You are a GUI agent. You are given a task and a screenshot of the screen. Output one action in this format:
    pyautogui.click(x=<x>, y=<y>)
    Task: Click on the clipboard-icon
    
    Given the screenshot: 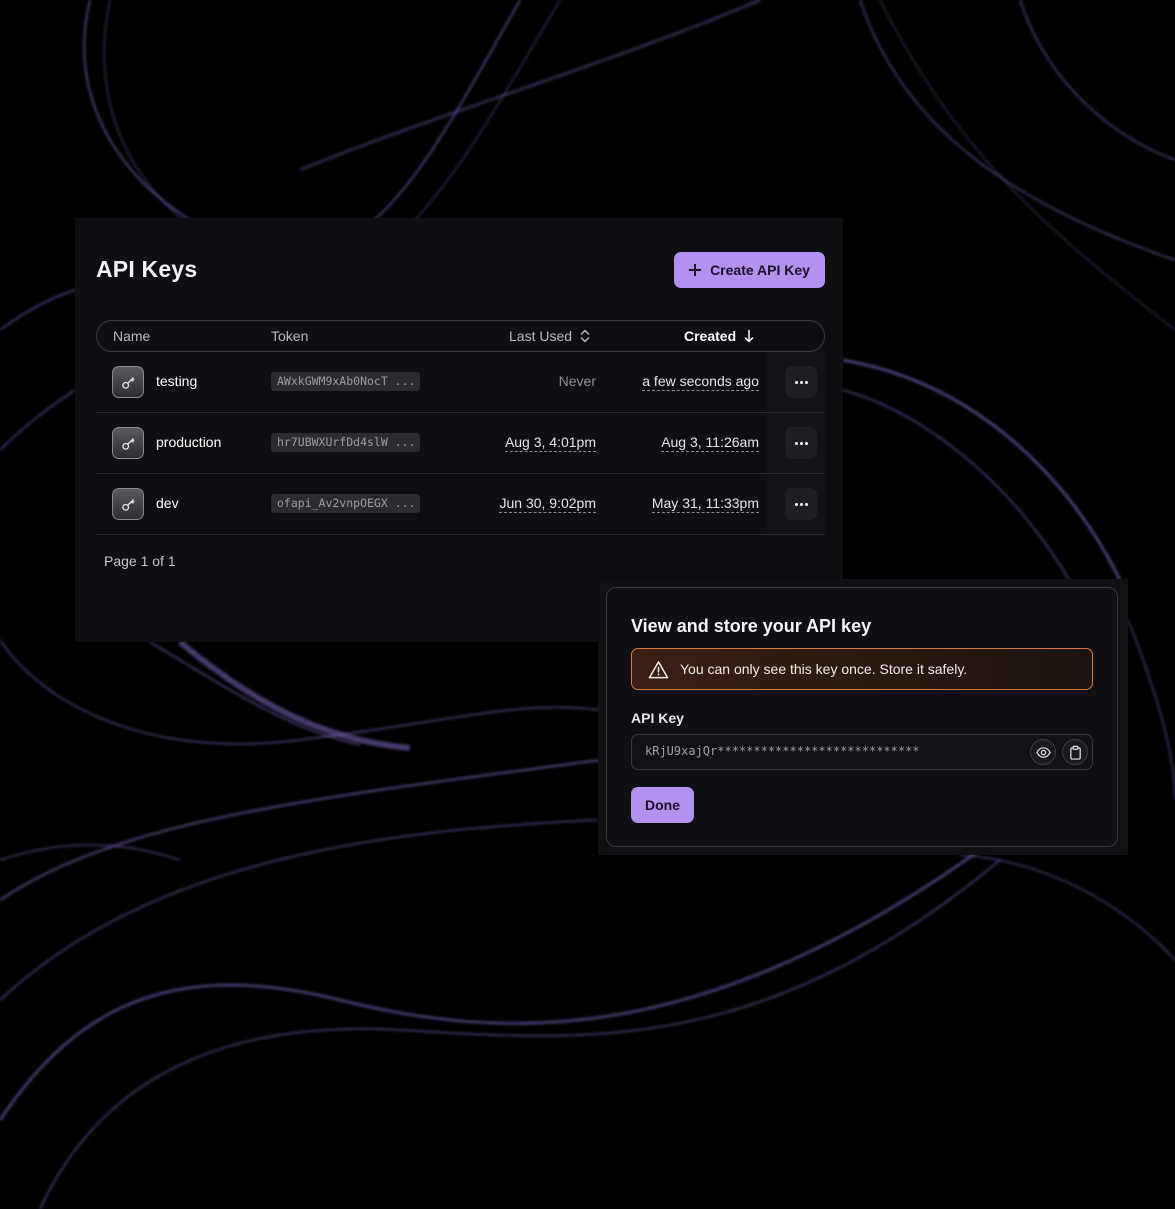 What is the action you would take?
    pyautogui.click(x=1075, y=752)
    